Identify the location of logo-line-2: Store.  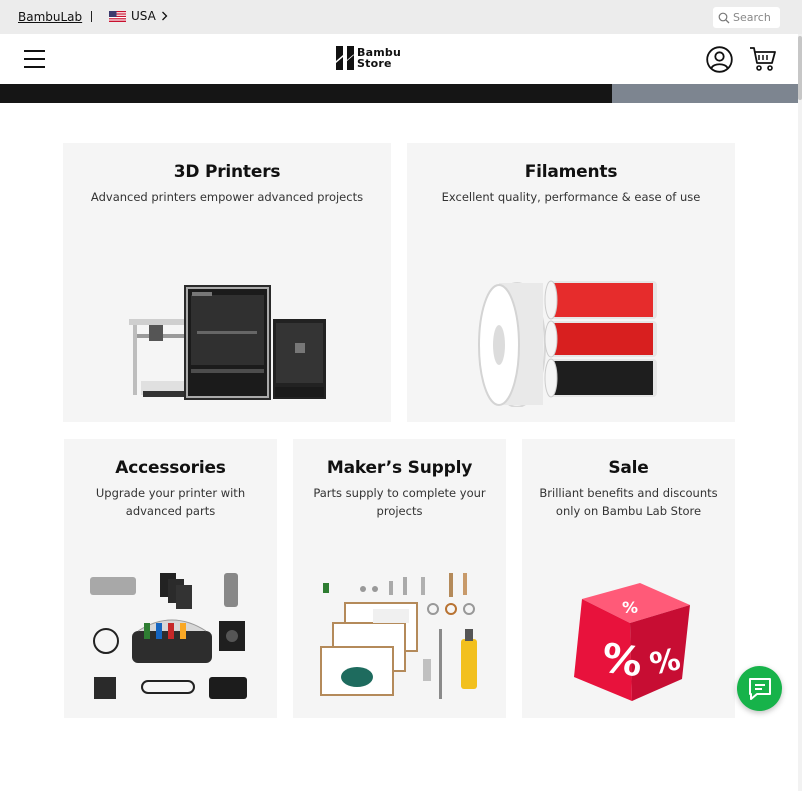
(374, 63).